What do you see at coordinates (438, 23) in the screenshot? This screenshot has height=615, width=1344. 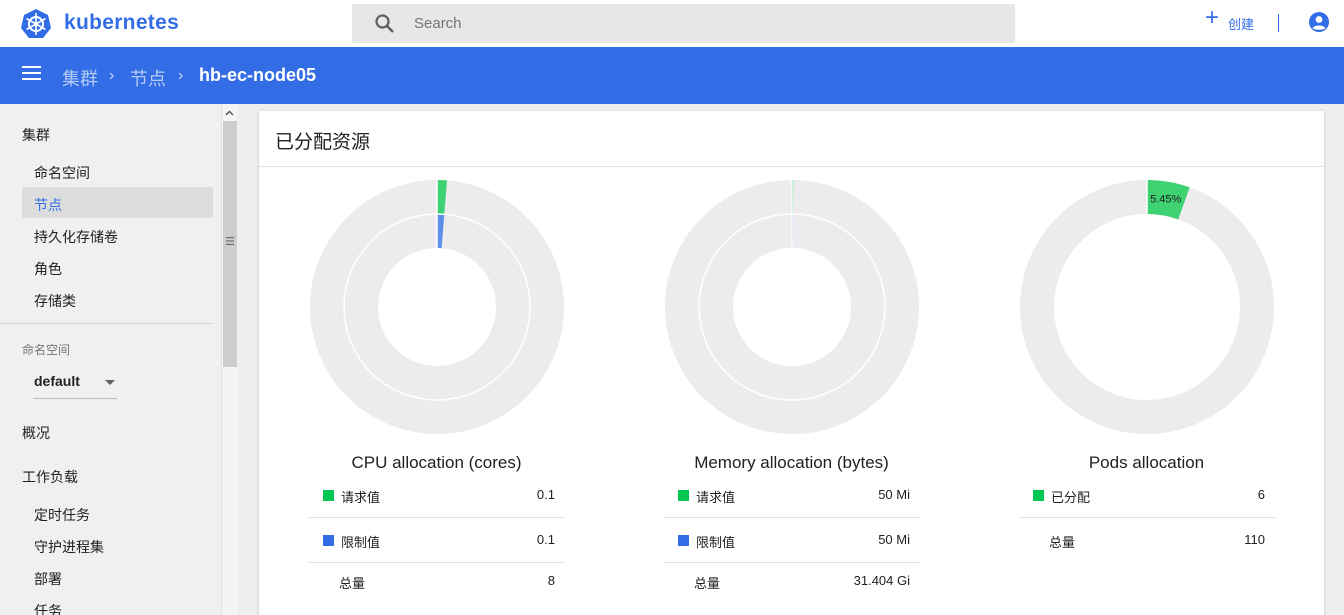 I see `search-input: Search` at bounding box center [438, 23].